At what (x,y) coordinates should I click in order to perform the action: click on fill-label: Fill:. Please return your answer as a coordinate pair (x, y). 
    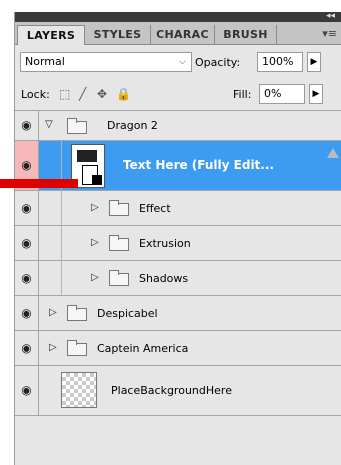
    Looking at the image, I should click on (242, 94).